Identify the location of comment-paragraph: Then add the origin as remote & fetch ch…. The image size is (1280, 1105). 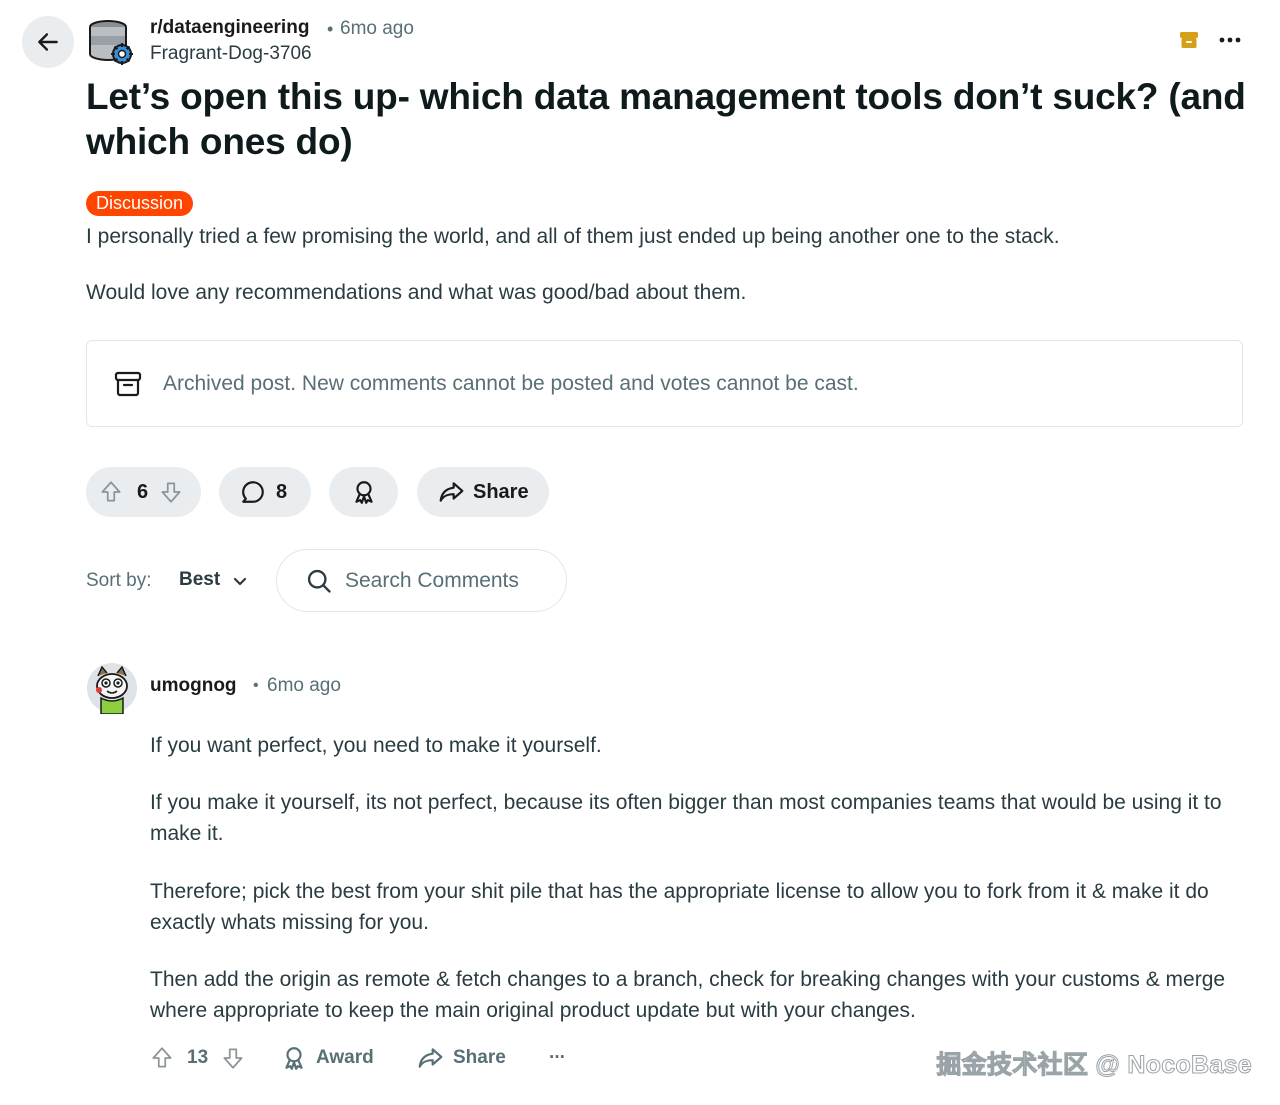
(688, 995).